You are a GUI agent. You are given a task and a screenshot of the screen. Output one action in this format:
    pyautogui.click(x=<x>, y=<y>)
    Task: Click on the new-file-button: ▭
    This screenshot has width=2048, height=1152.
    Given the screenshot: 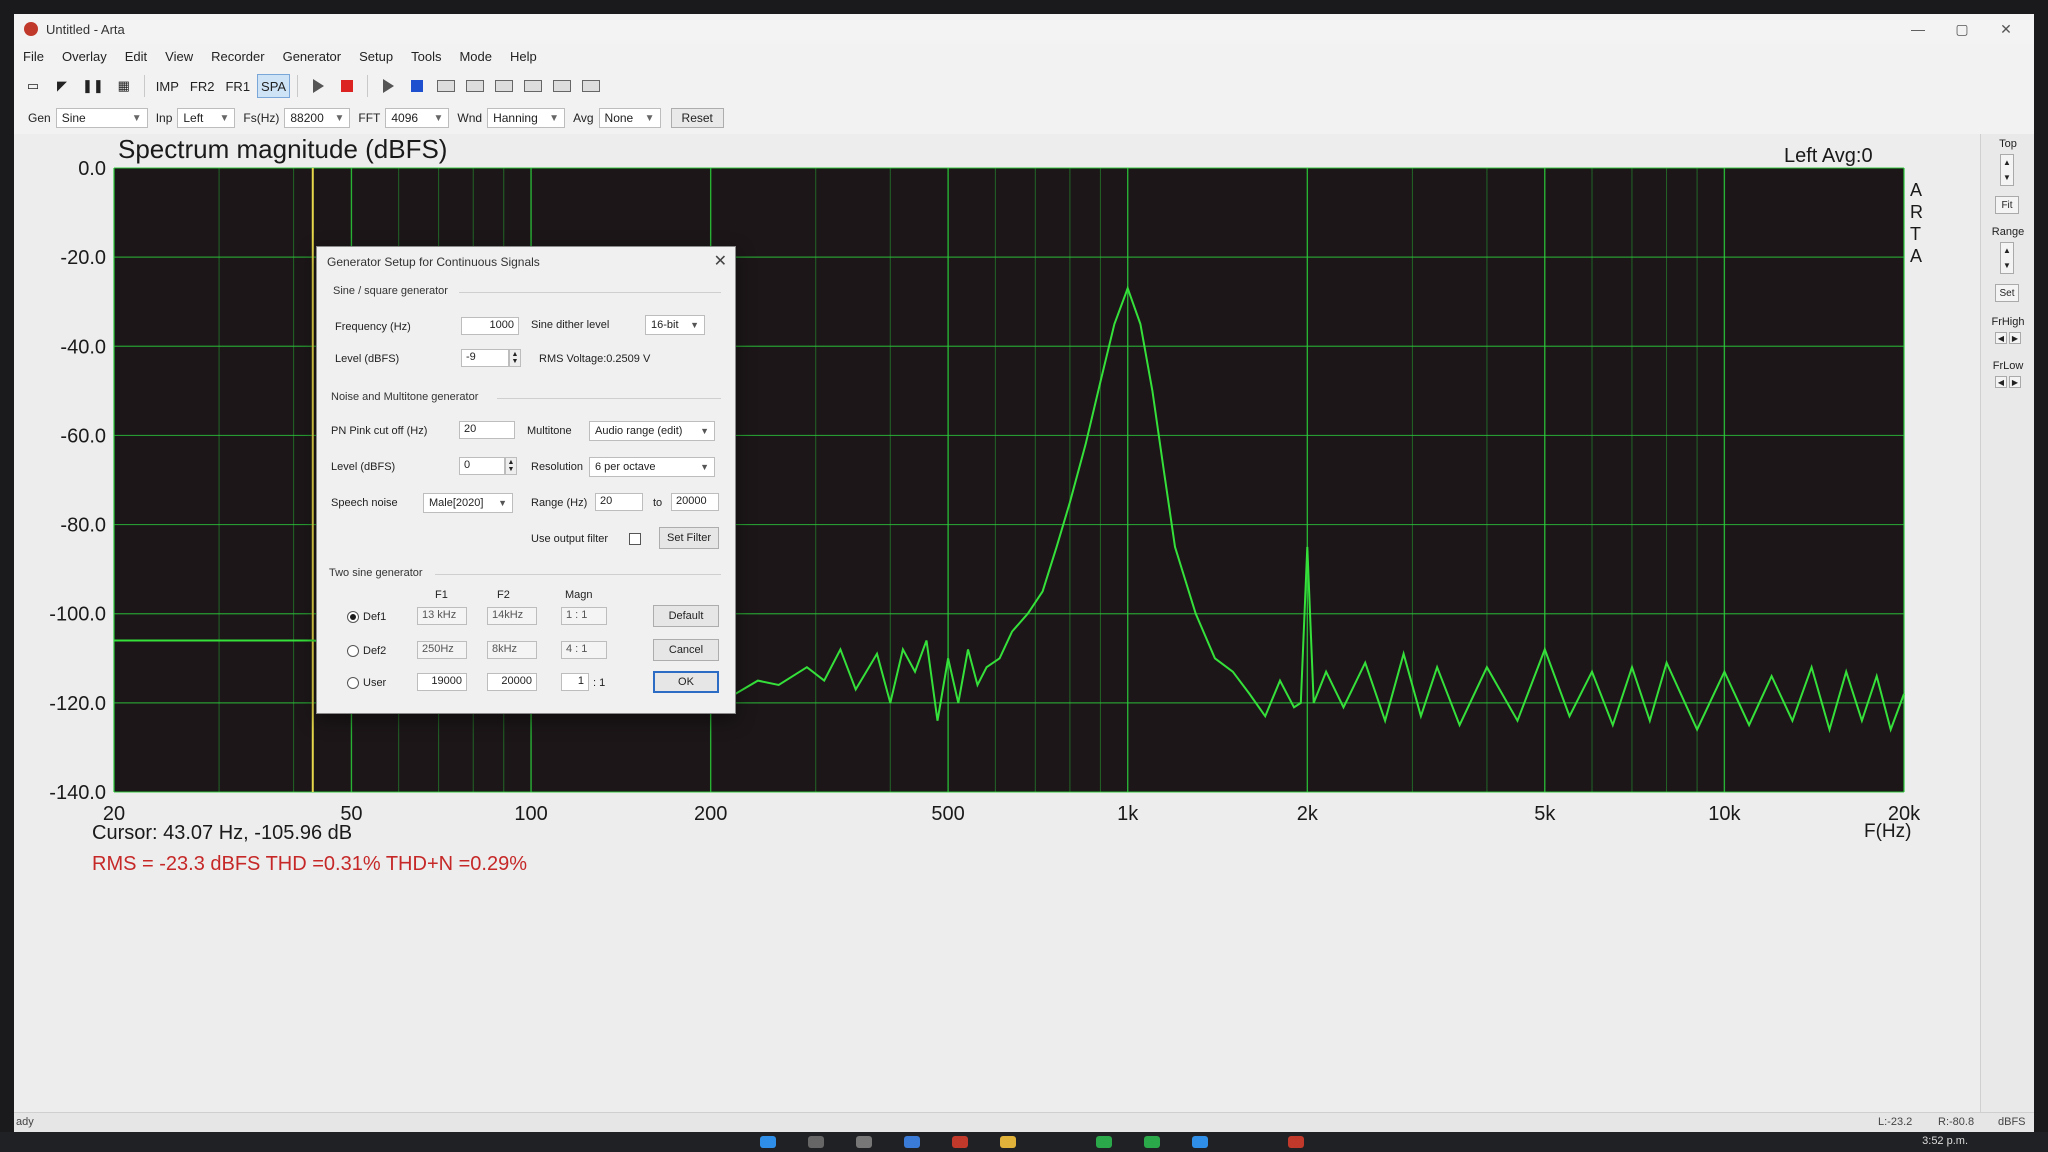 What is the action you would take?
    pyautogui.click(x=33, y=86)
    